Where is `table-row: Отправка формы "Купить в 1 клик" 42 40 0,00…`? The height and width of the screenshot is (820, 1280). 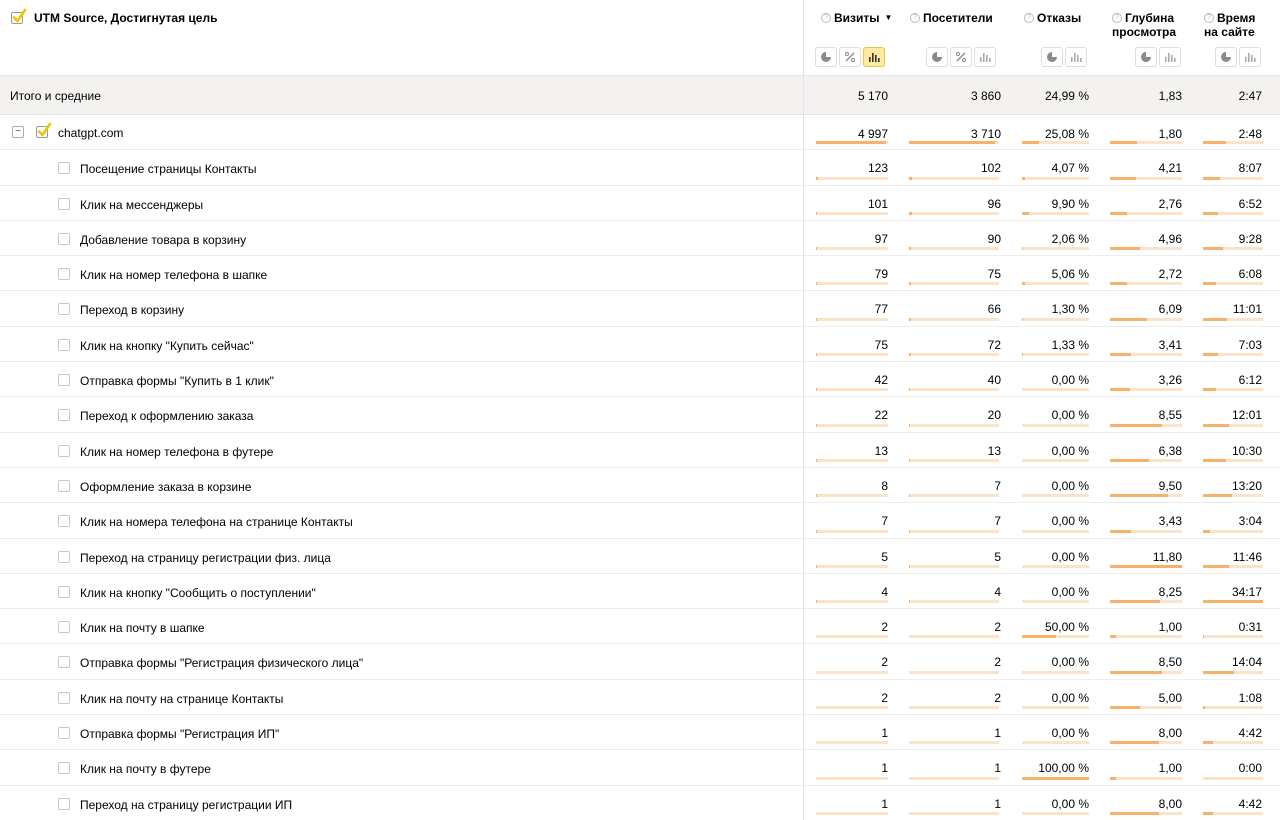 table-row: Отправка формы "Купить в 1 клик" 42 40 0,00… is located at coordinates (640, 380).